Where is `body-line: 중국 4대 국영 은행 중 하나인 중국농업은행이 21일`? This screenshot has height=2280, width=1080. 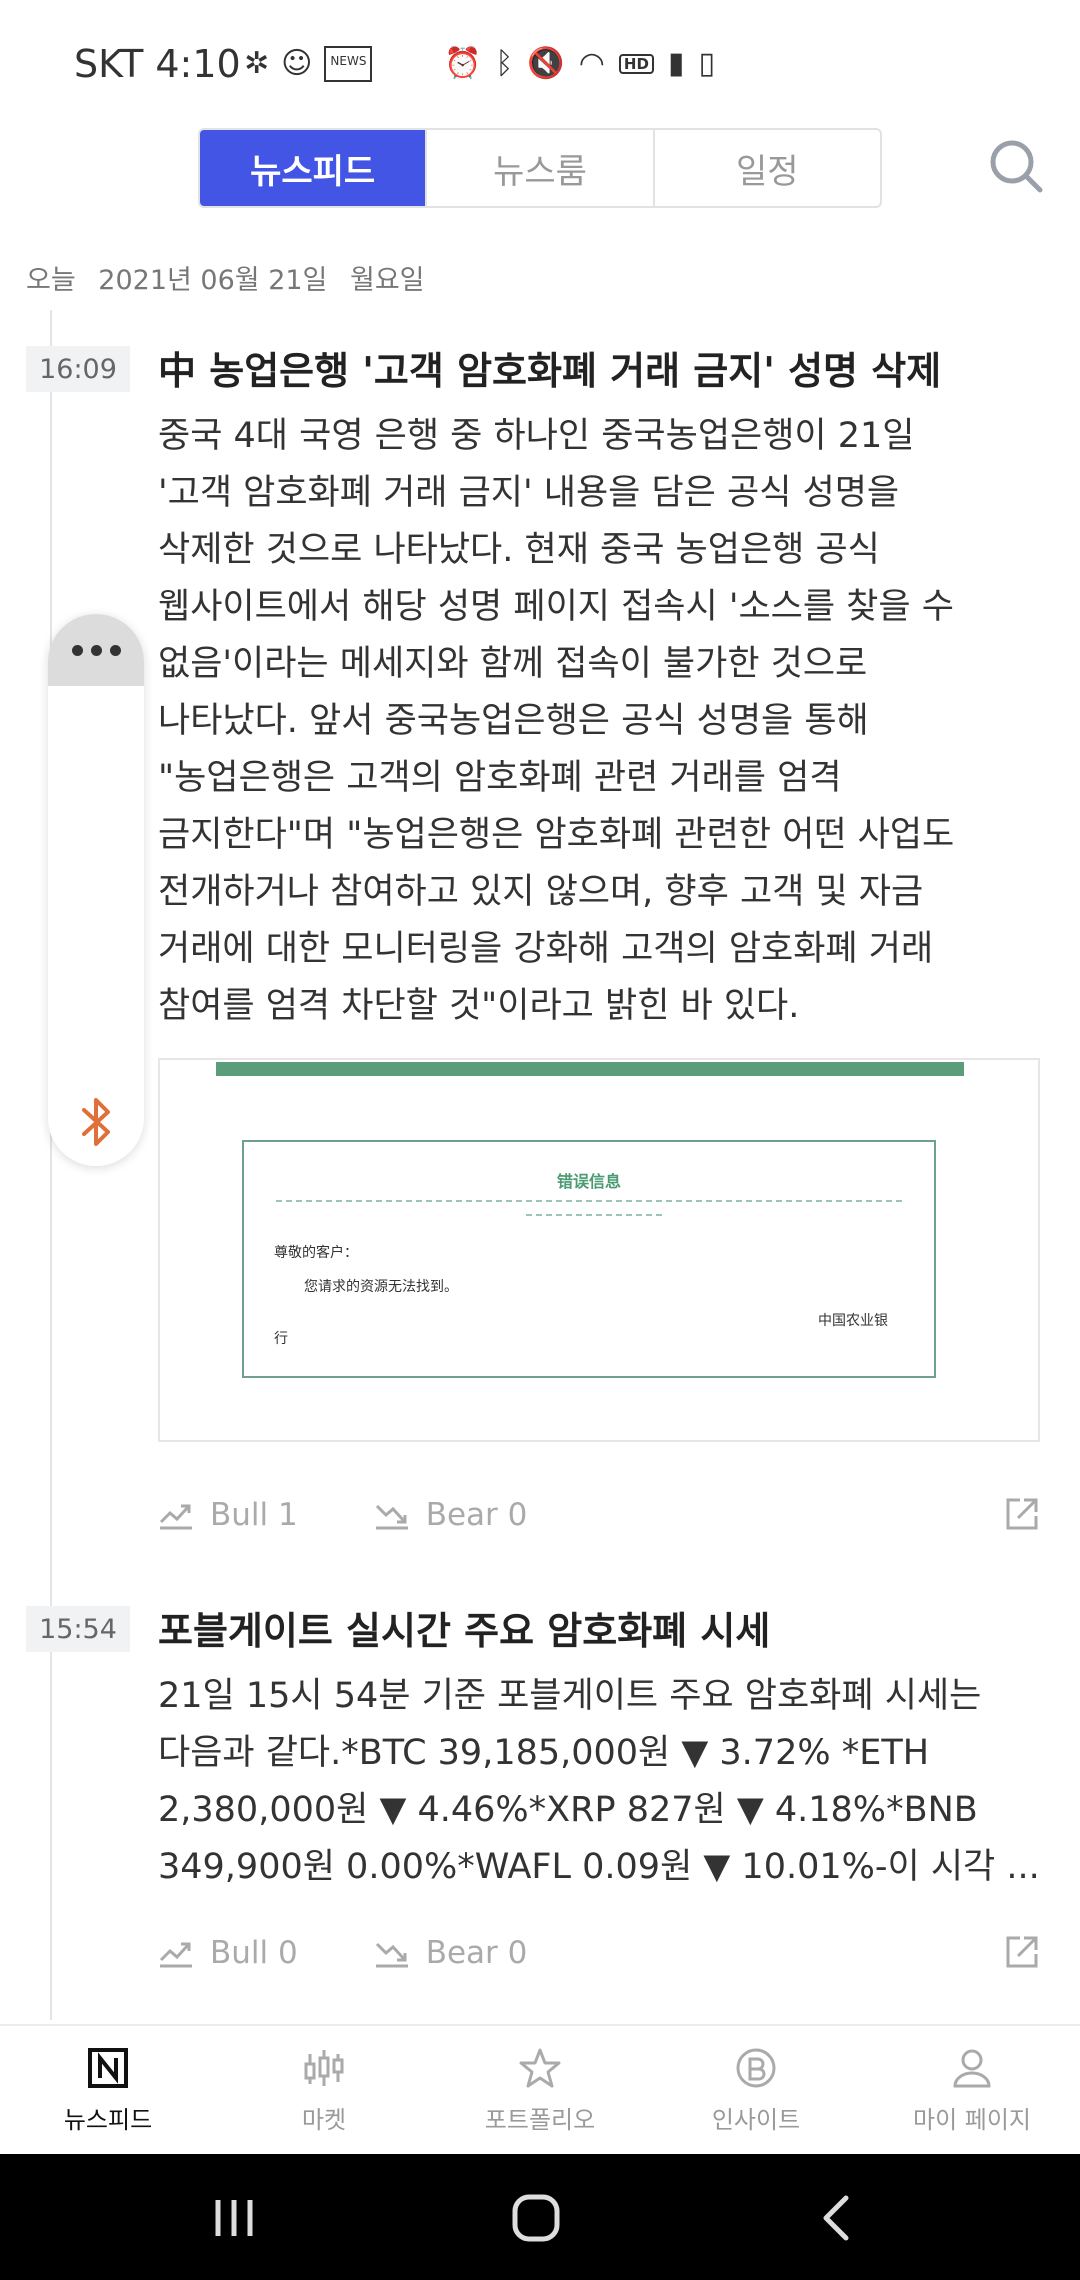
body-line: 중국 4대 국영 은행 중 하나인 중국농업은행이 21일 is located at coordinates (536, 436).